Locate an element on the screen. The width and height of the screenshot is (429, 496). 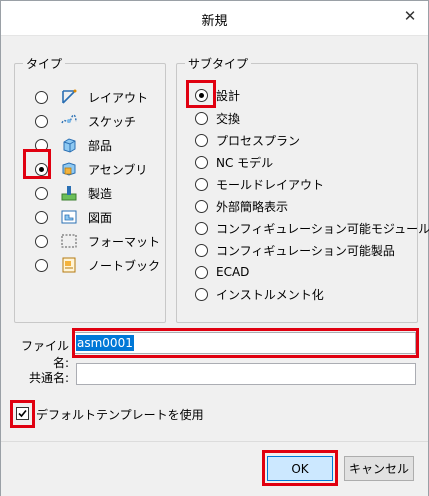
close-icon: ✕ is located at coordinates (410, 16).